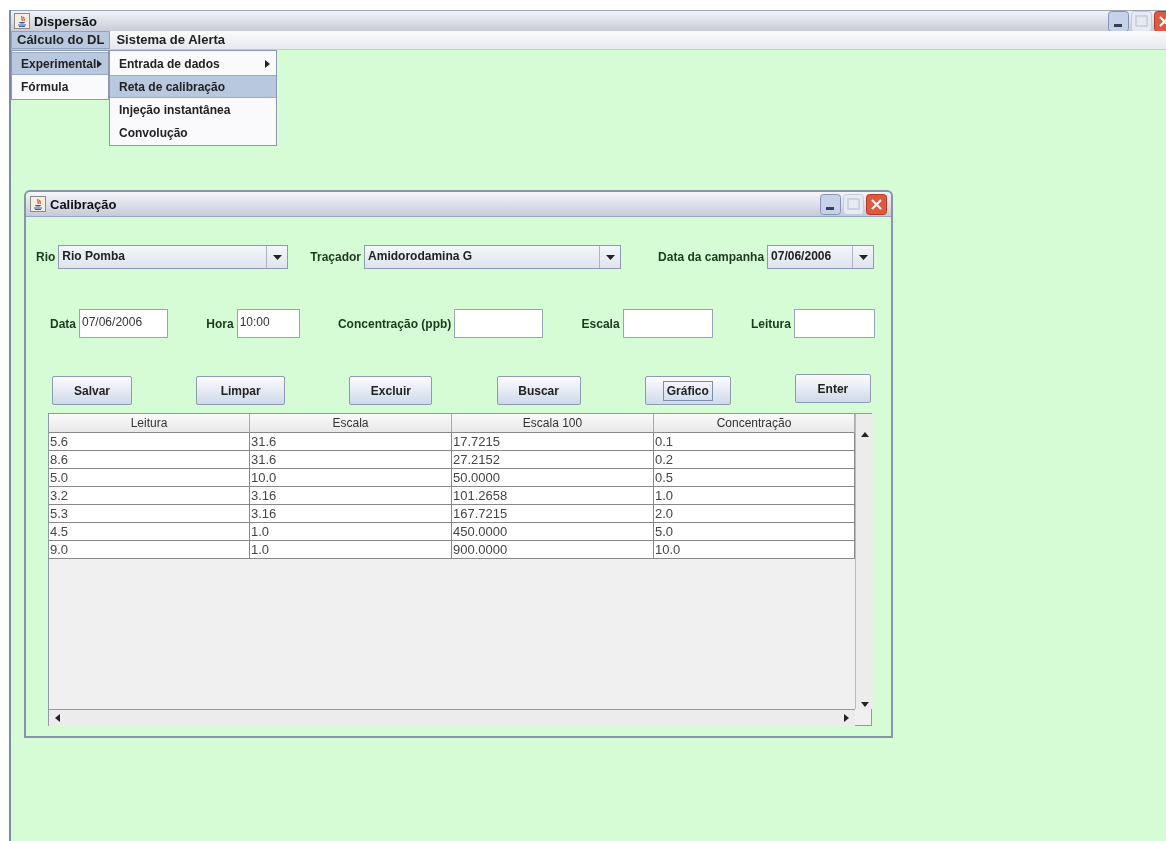 The width and height of the screenshot is (1166, 841). I want to click on table-cell: 5.6, so click(149, 442).